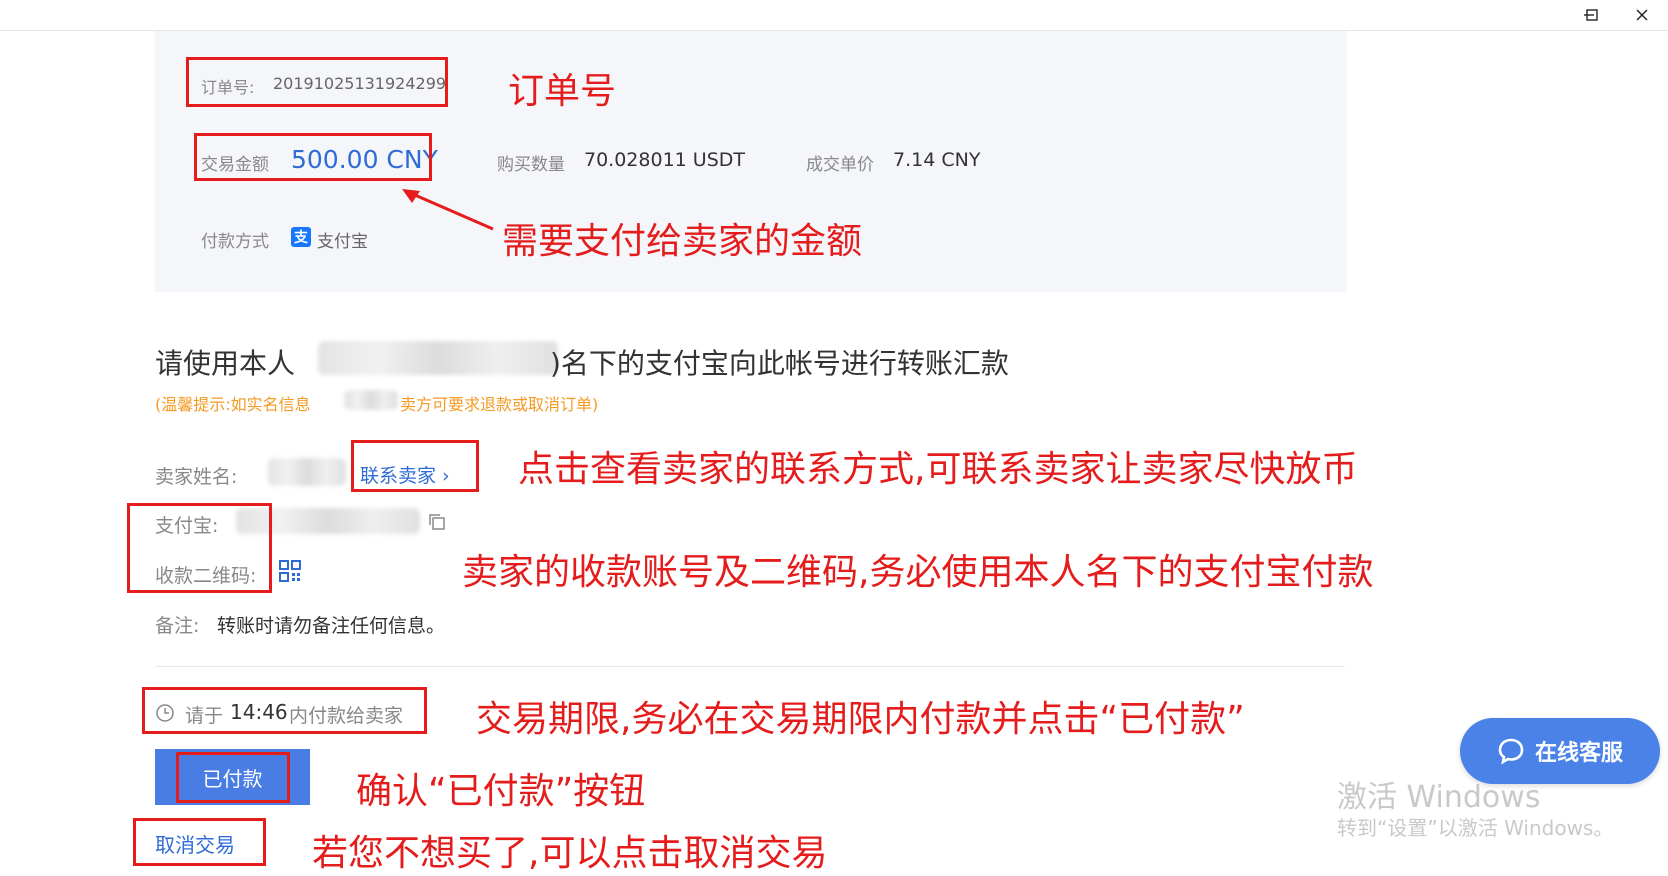  I want to click on quantity-label: 购买数量, so click(531, 165).